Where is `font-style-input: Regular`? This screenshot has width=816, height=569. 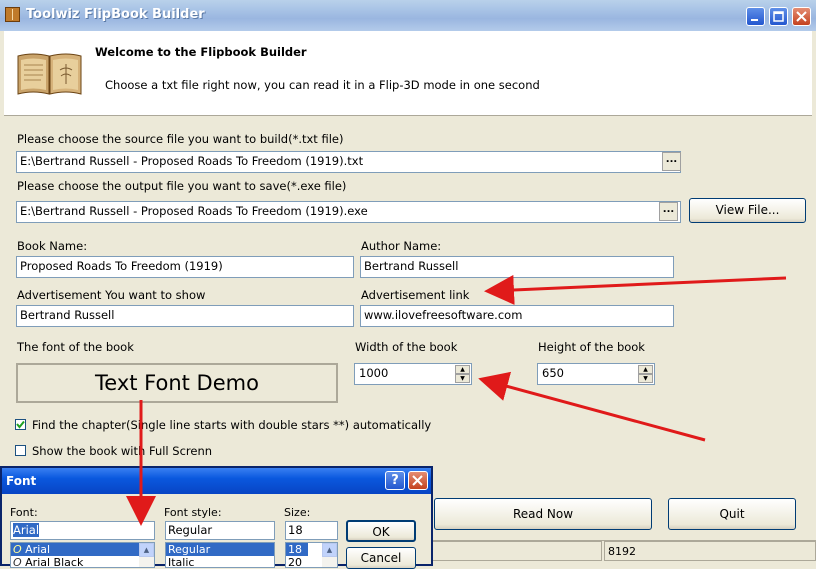
font-style-input: Regular is located at coordinates (220, 530).